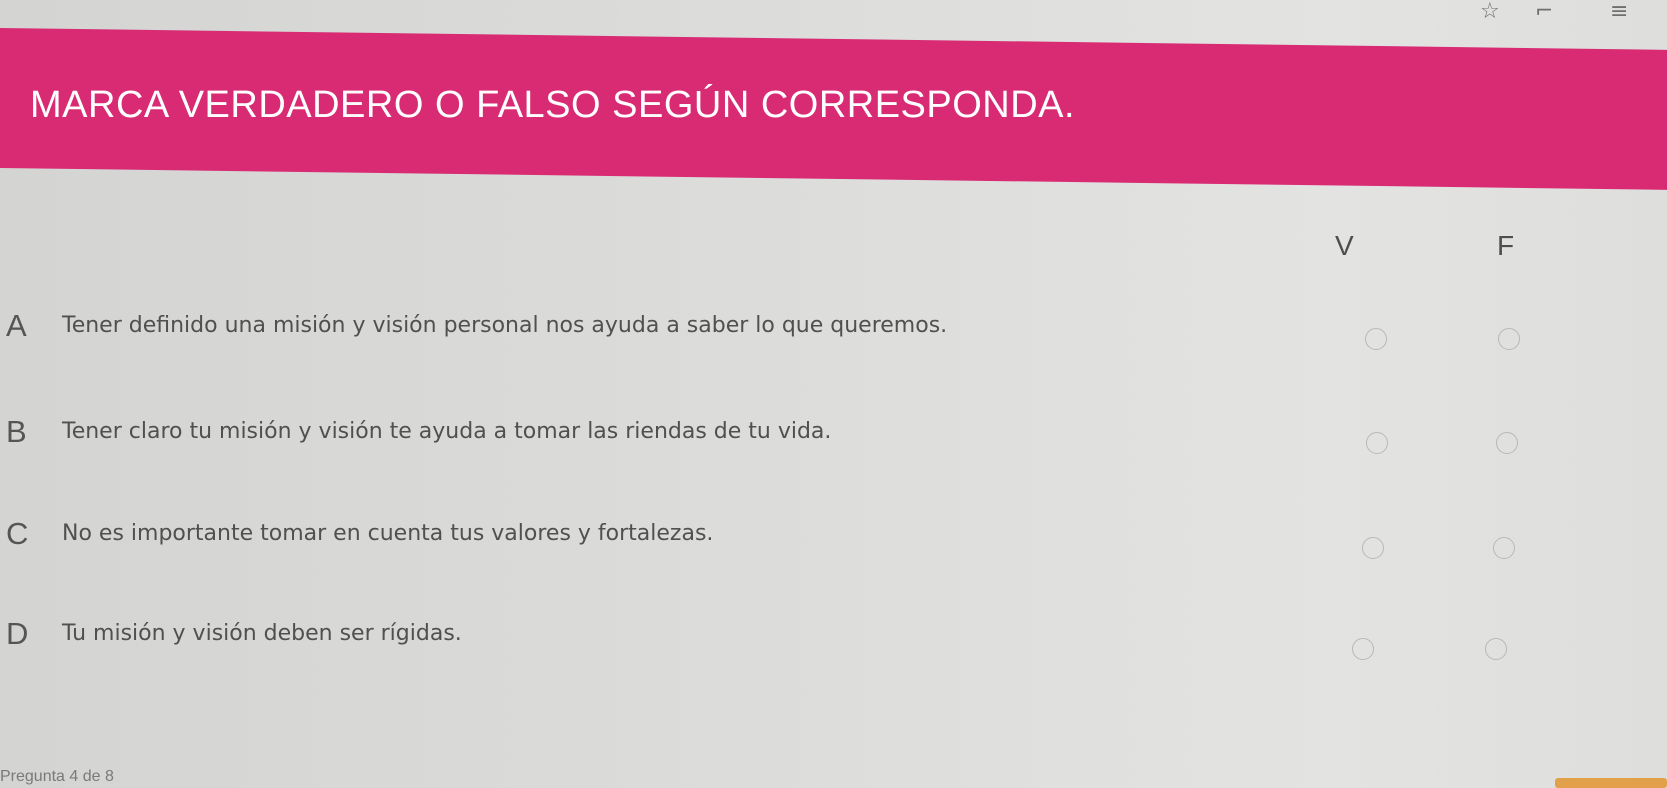 Image resolution: width=1667 pixels, height=788 pixels. I want to click on radio-false-b, so click(1507, 443).